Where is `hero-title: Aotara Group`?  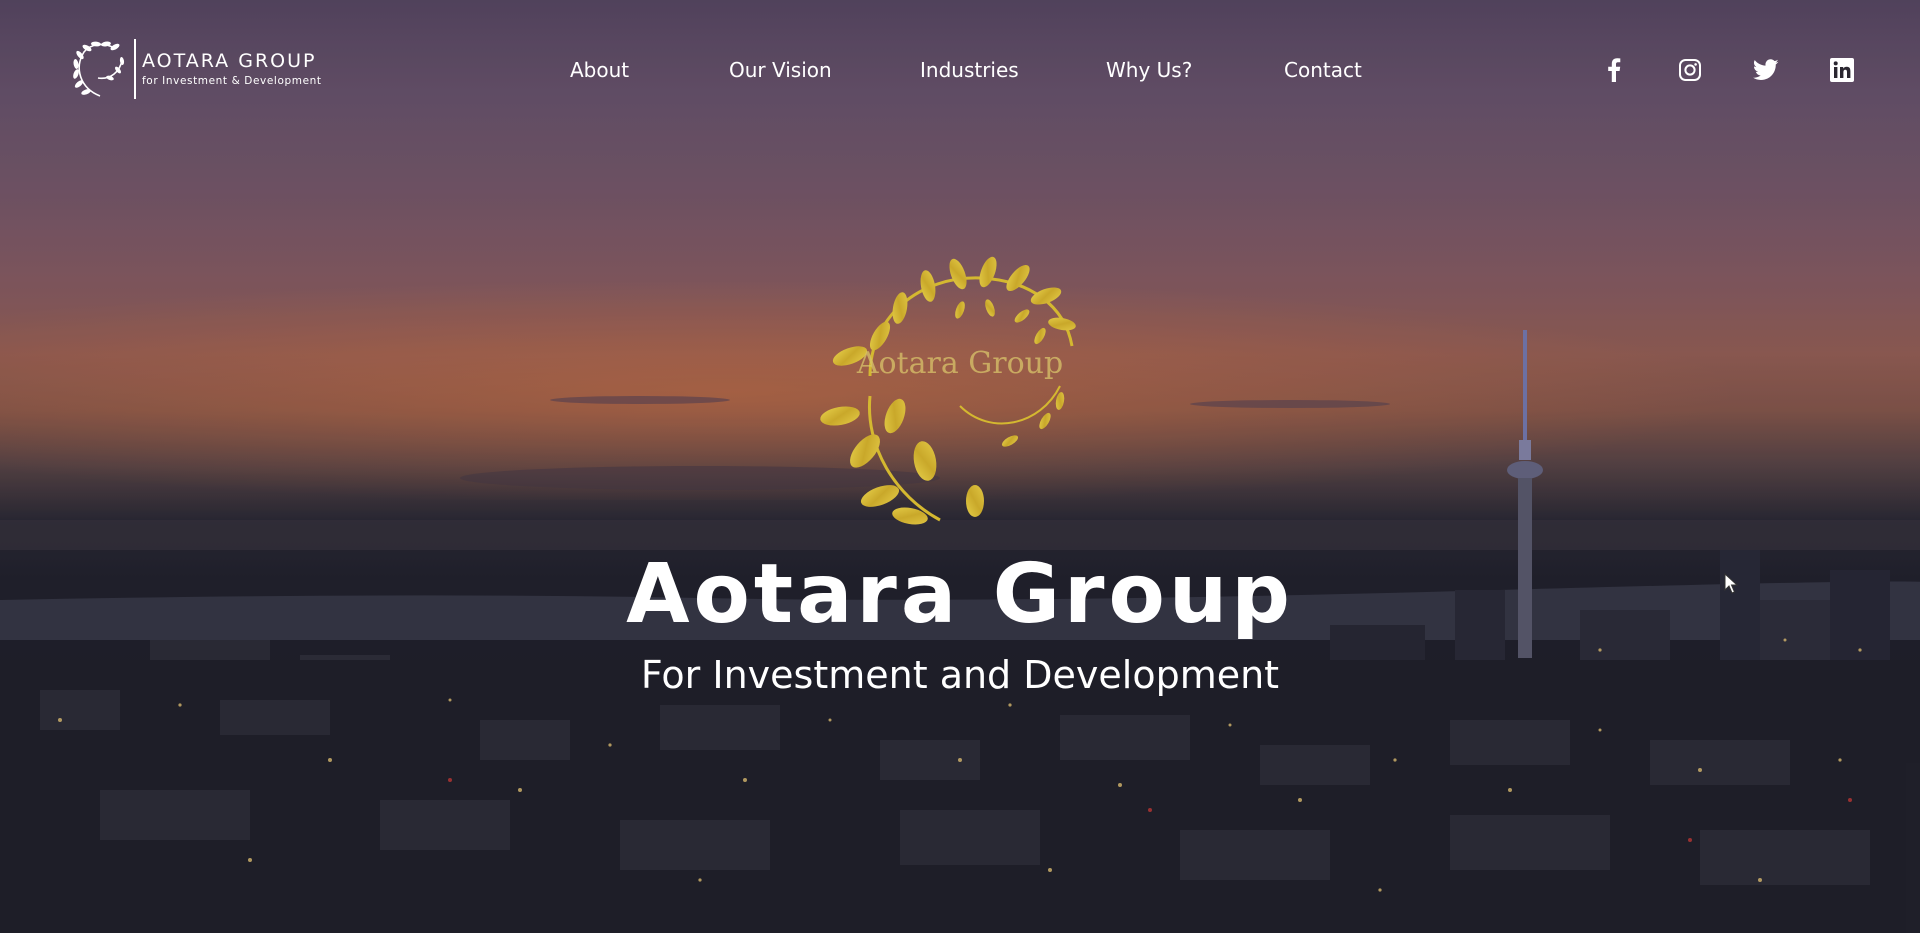 hero-title: Aotara Group is located at coordinates (960, 594).